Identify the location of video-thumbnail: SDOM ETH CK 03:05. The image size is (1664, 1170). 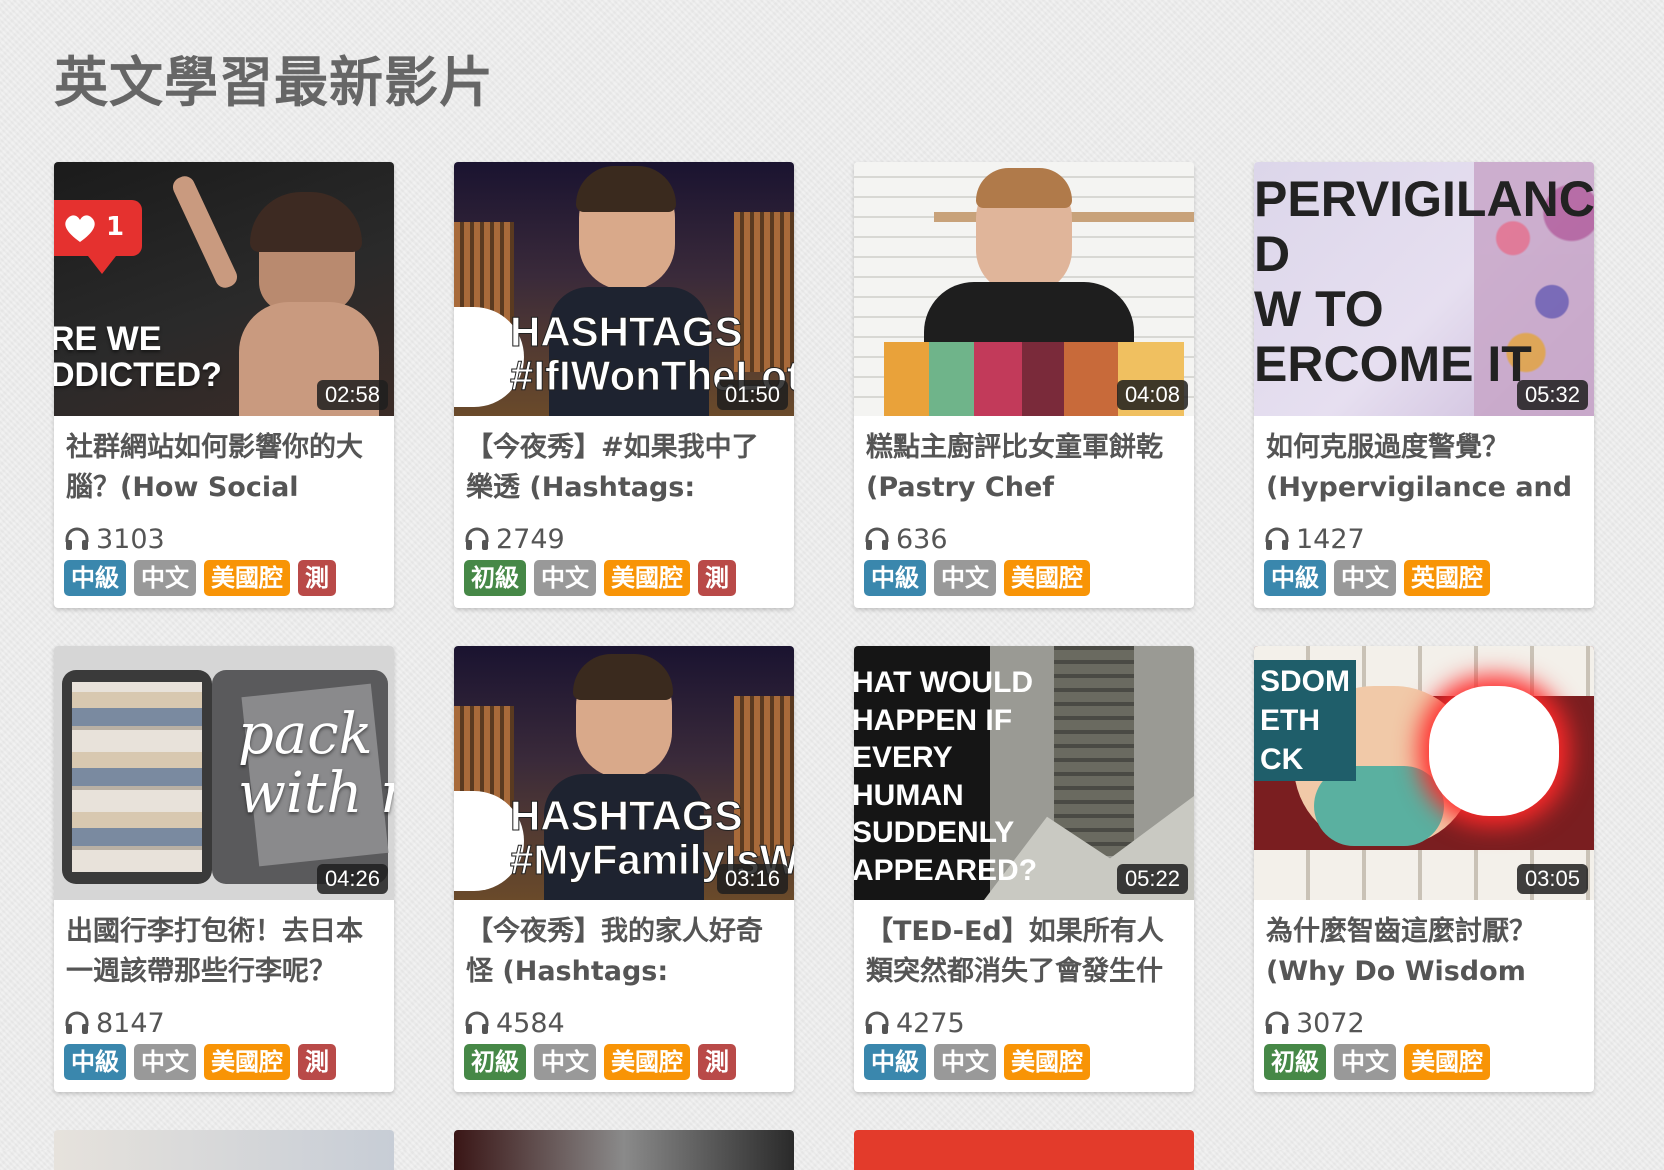
(1424, 773).